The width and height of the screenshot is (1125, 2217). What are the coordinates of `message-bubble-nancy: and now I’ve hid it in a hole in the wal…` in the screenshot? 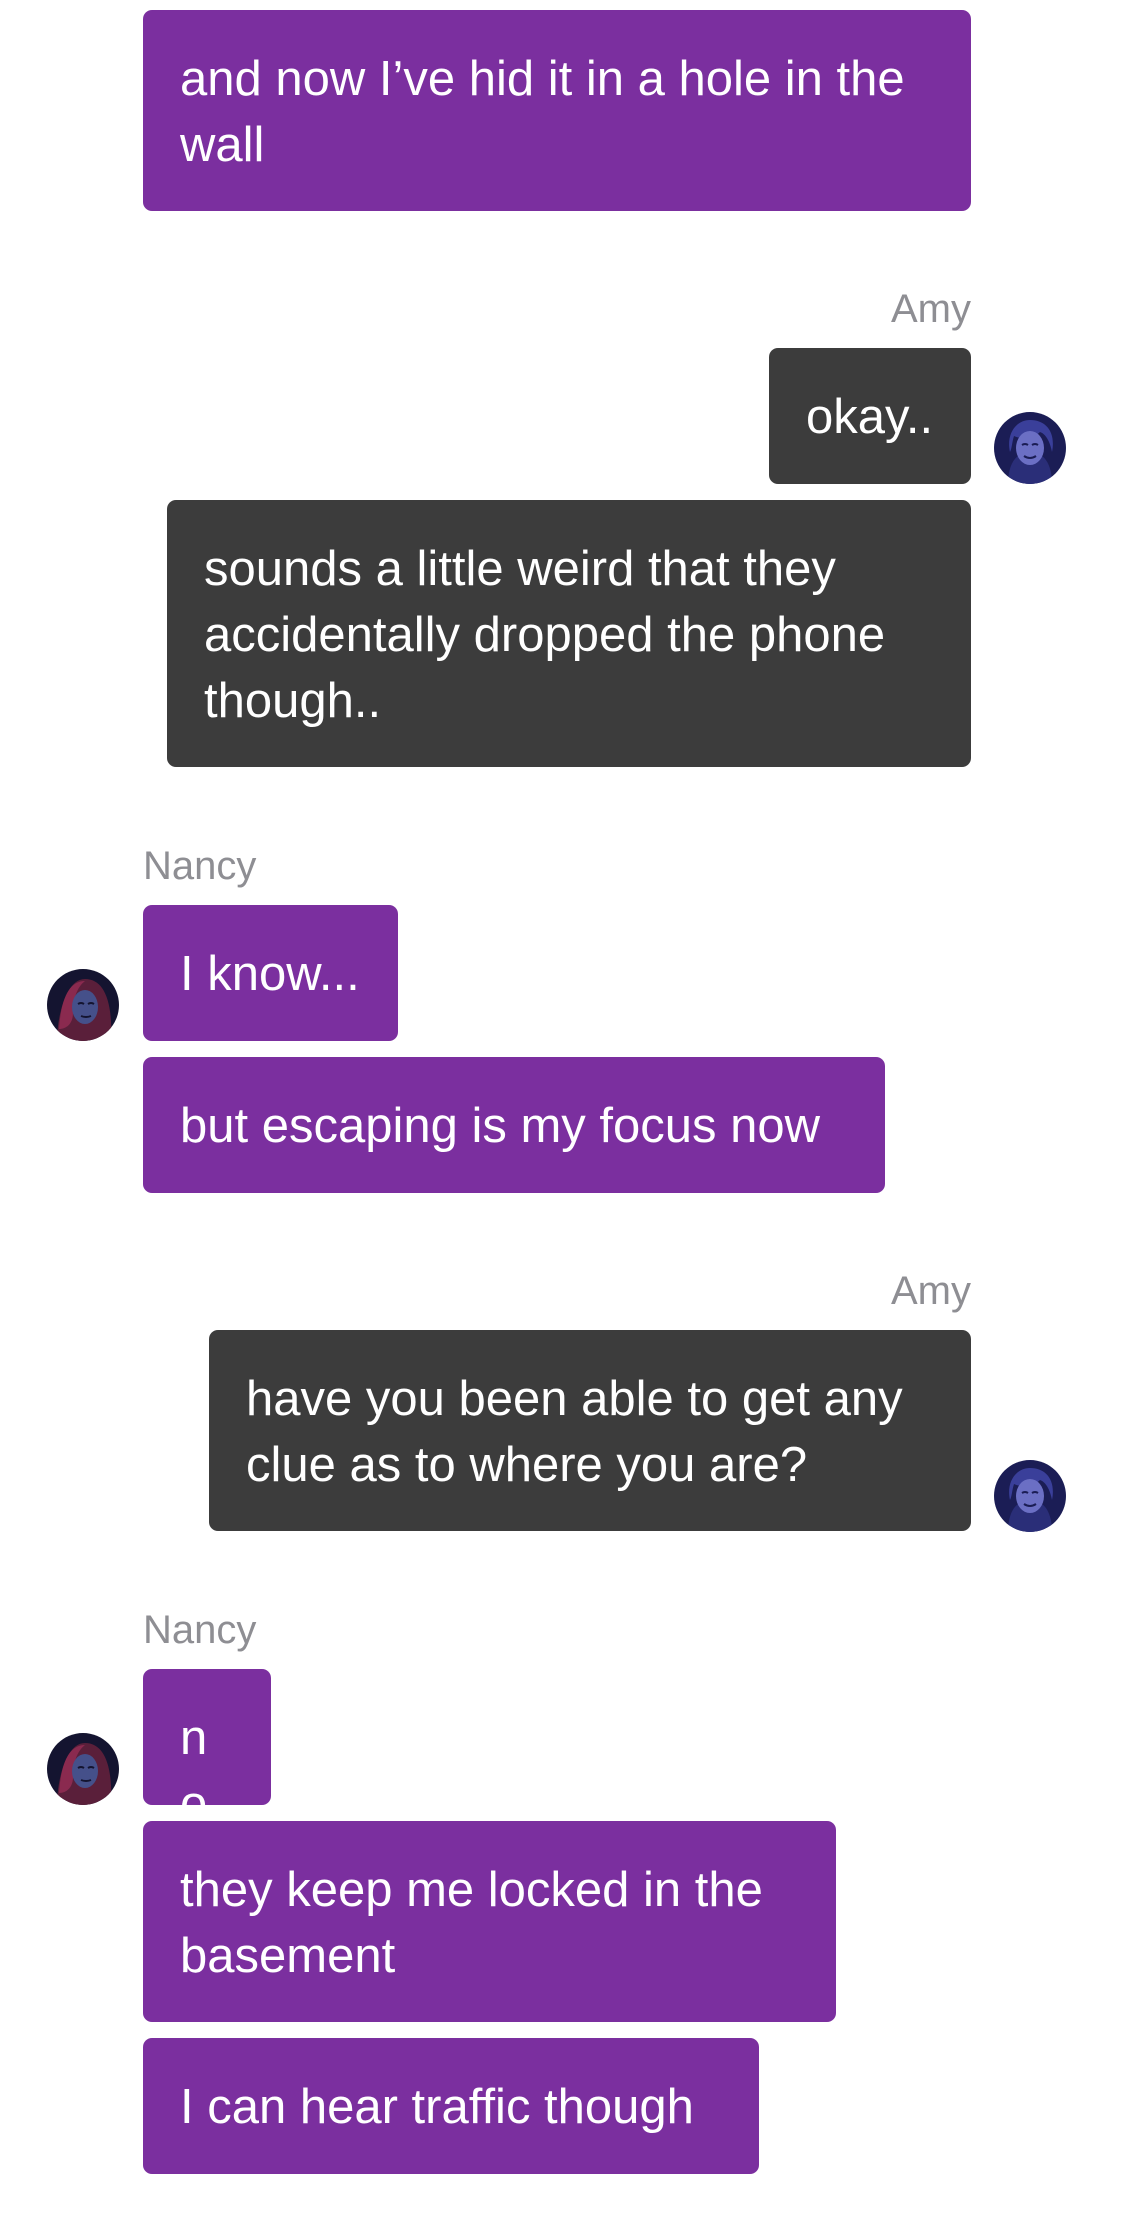 It's located at (557, 110).